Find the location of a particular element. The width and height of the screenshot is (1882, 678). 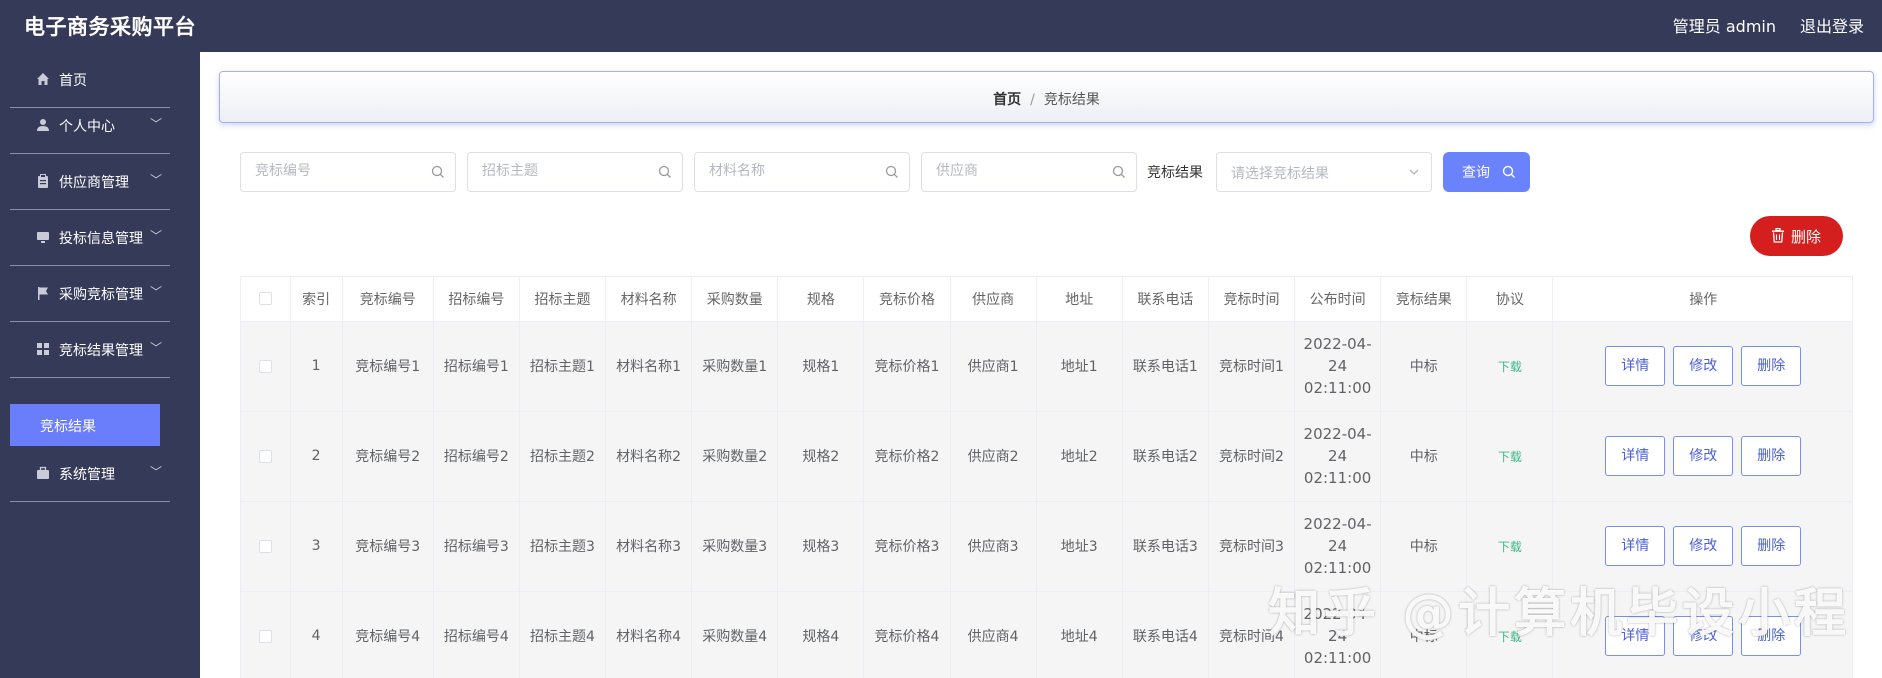

home-icon is located at coordinates (43, 79).